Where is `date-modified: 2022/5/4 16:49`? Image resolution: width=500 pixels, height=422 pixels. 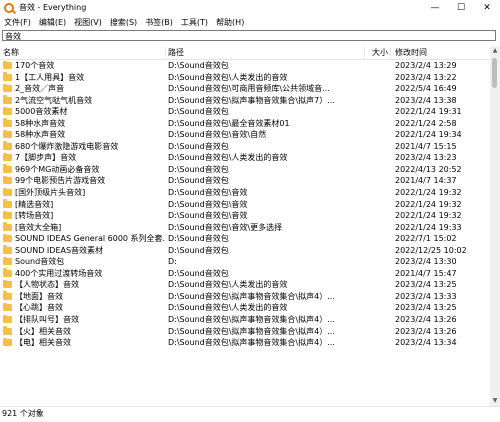
date-modified: 2022/5/4 16:49 is located at coordinates (426, 89).